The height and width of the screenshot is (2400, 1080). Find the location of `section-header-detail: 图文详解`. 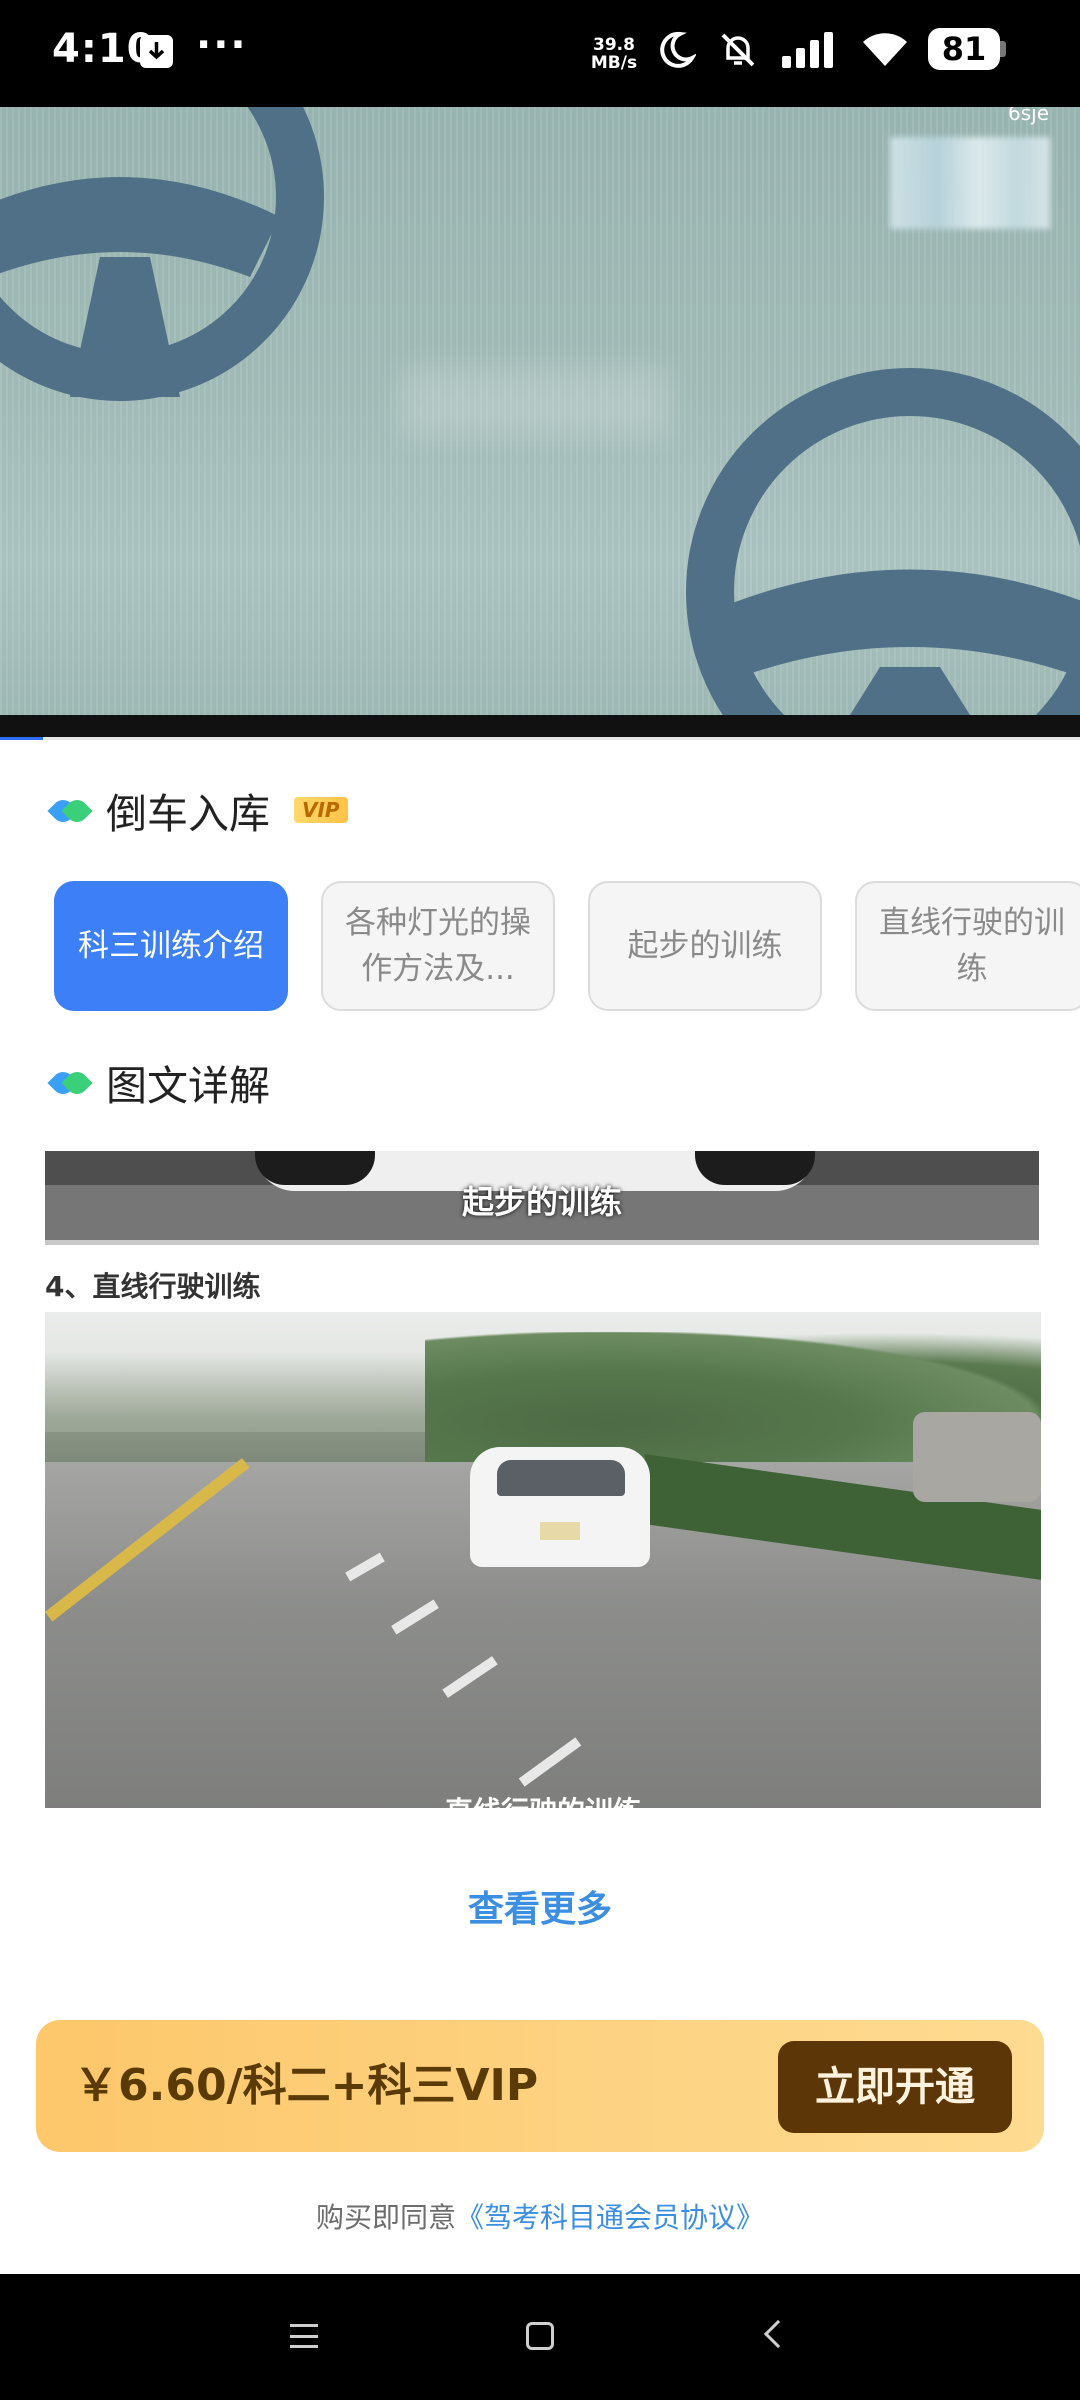

section-header-detail: 图文详解 is located at coordinates (158, 1082).